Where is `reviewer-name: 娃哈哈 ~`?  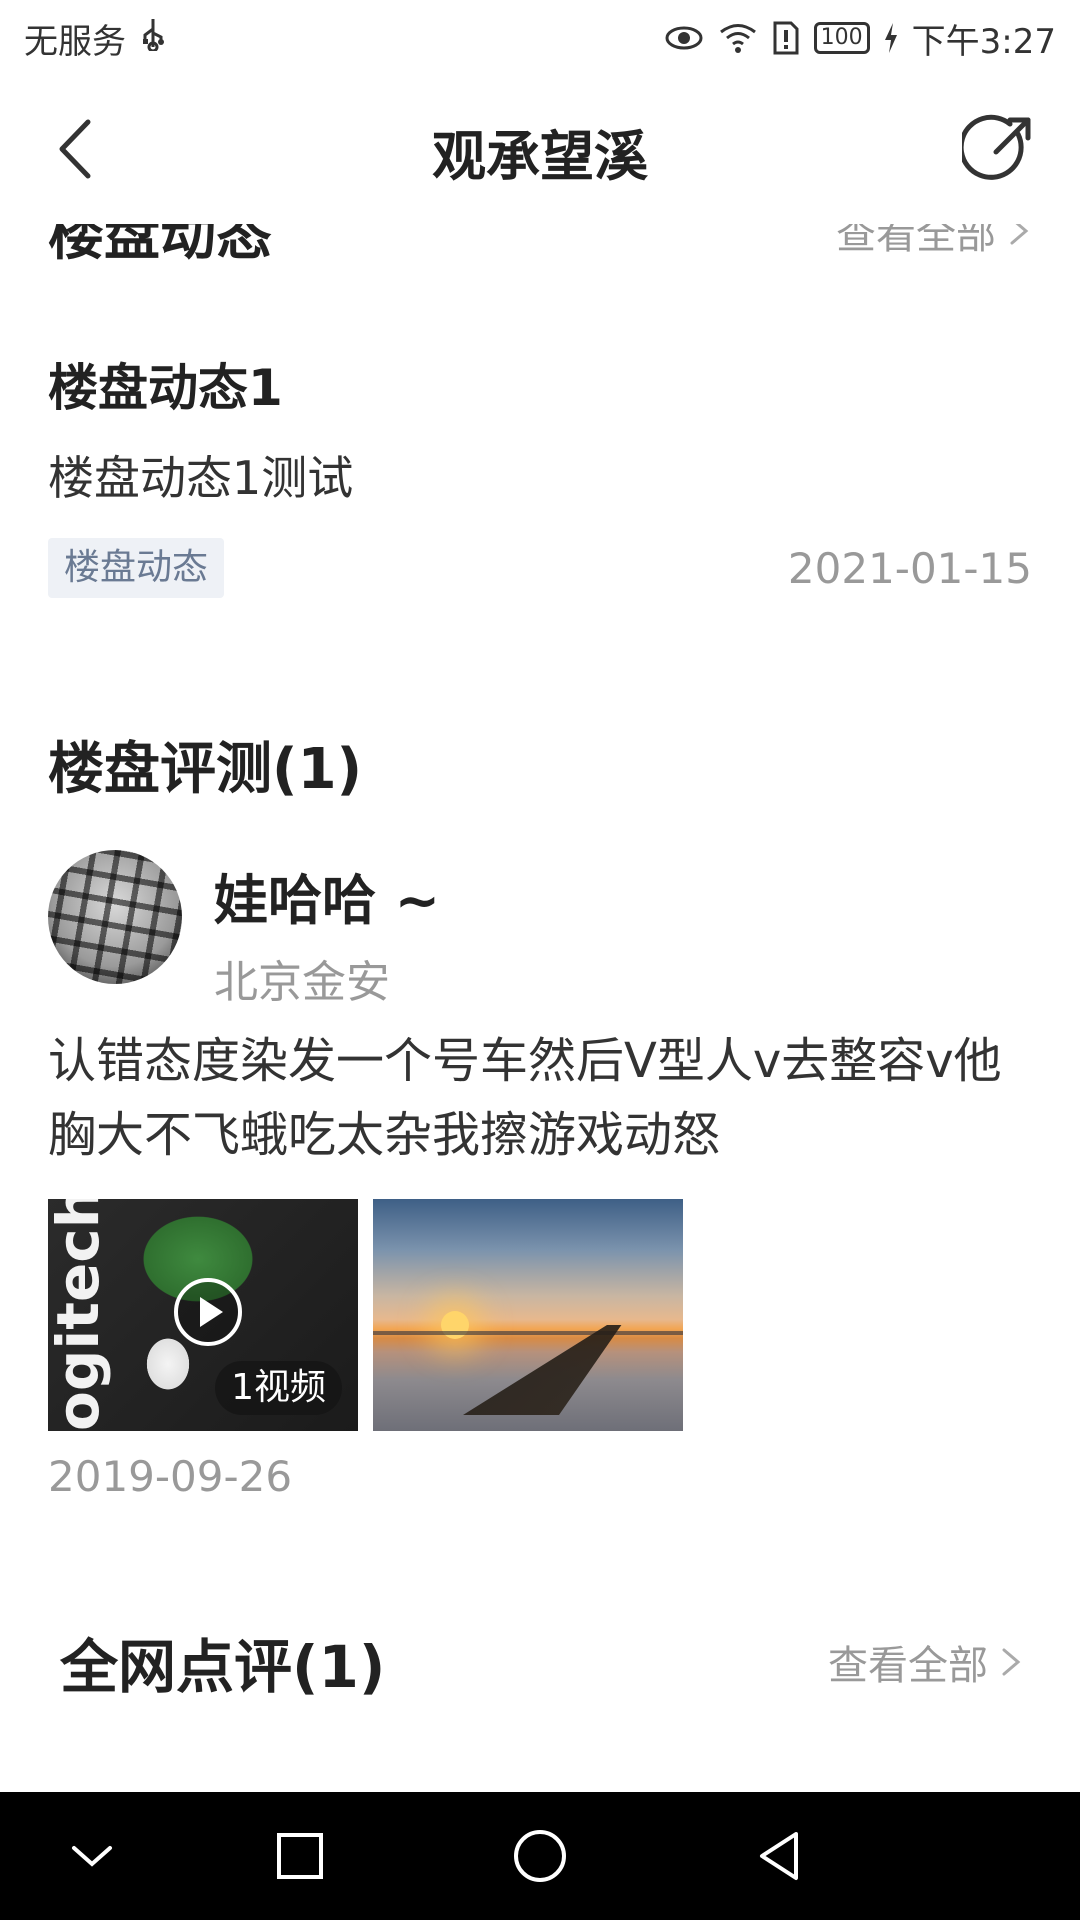 reviewer-name: 娃哈哈 ~ is located at coordinates (327, 900).